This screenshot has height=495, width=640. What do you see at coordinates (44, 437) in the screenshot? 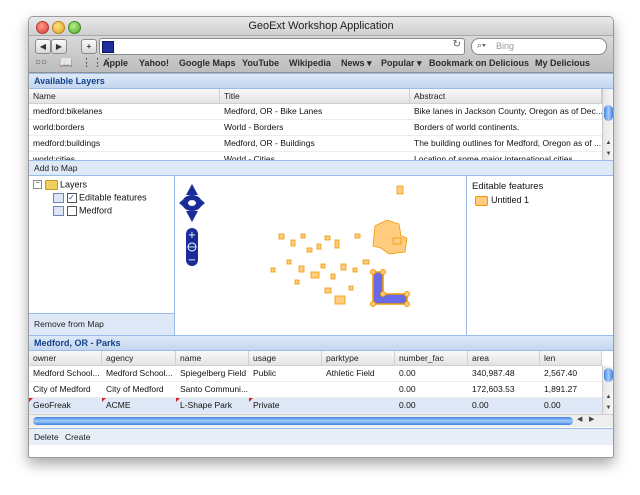
I see `delete-button: Delete` at bounding box center [44, 437].